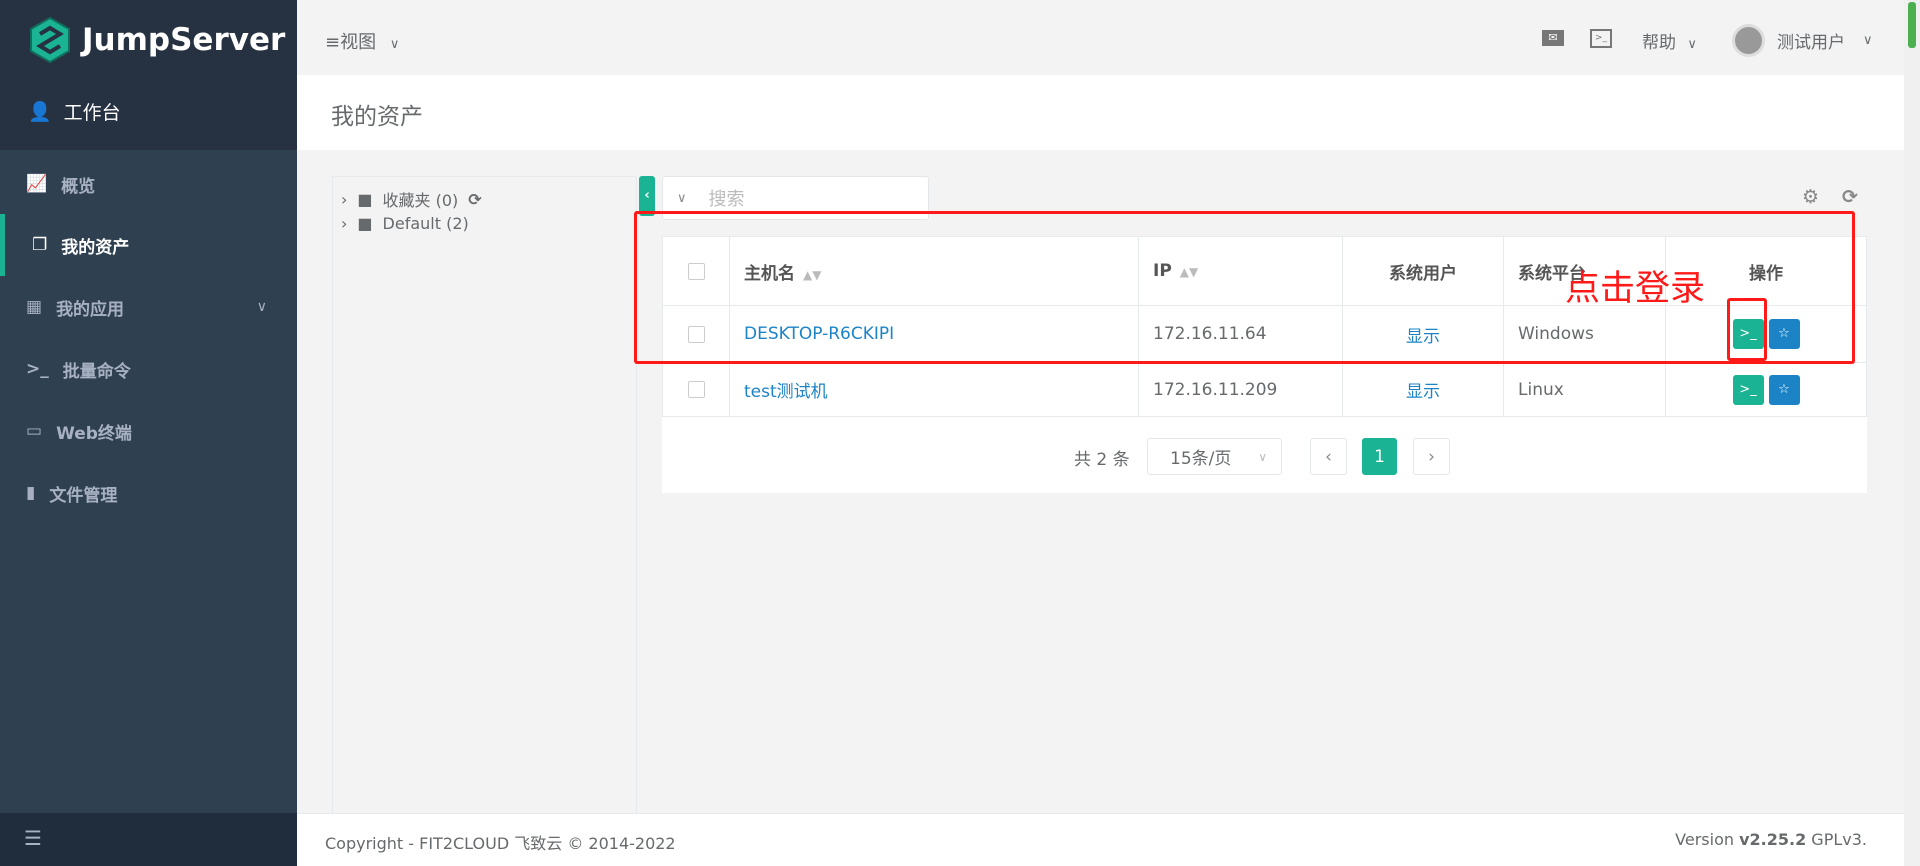 The height and width of the screenshot is (866, 1920). What do you see at coordinates (148, 184) in the screenshot?
I see `sidebar-item-overview: 📈 概览` at bounding box center [148, 184].